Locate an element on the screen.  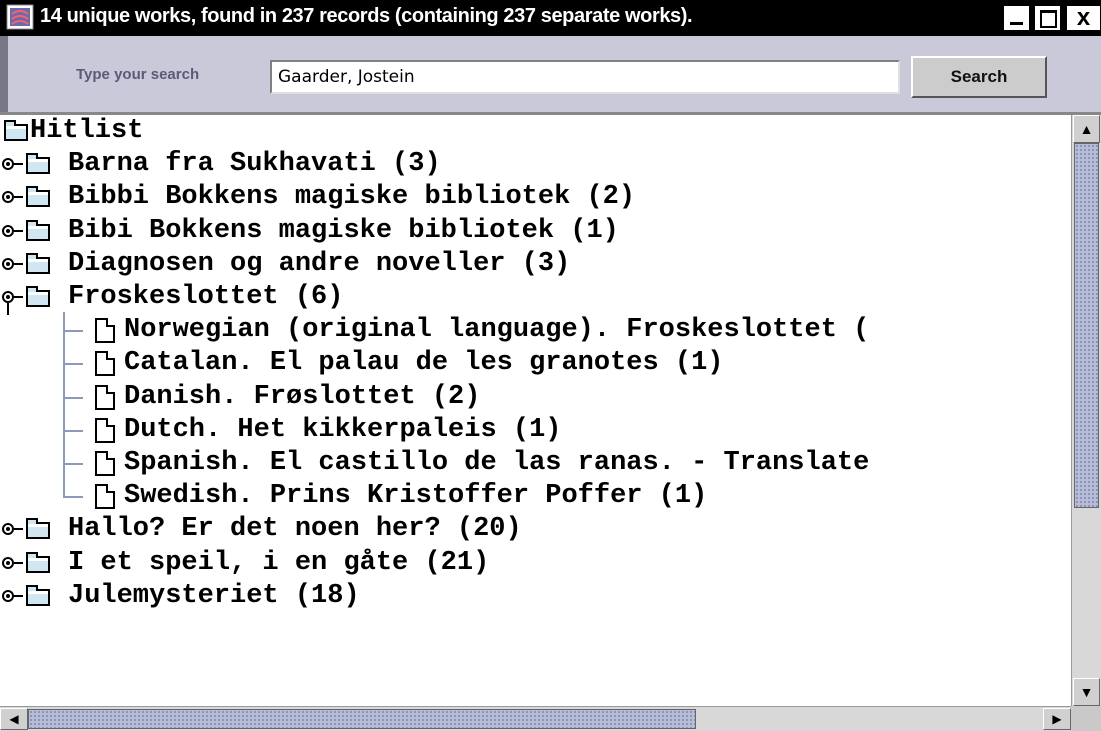
close-button: x is located at coordinates (1083, 18).